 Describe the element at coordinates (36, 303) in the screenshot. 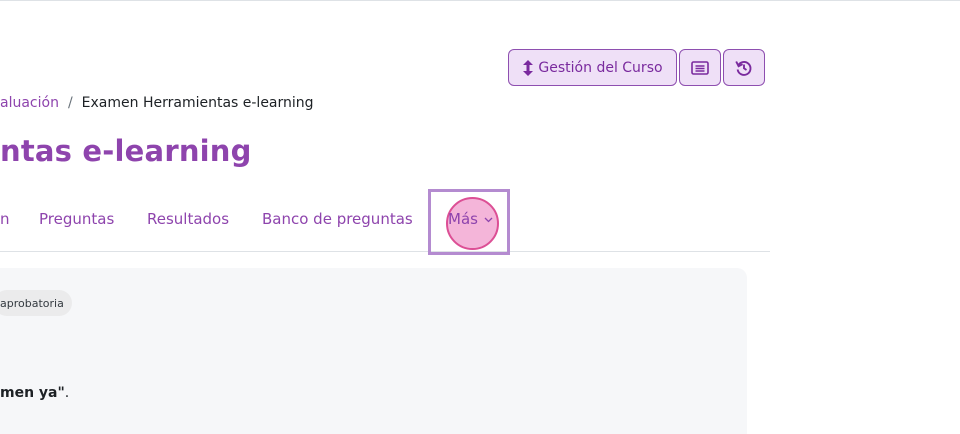

I see `status-badge: aprobatoria` at that location.